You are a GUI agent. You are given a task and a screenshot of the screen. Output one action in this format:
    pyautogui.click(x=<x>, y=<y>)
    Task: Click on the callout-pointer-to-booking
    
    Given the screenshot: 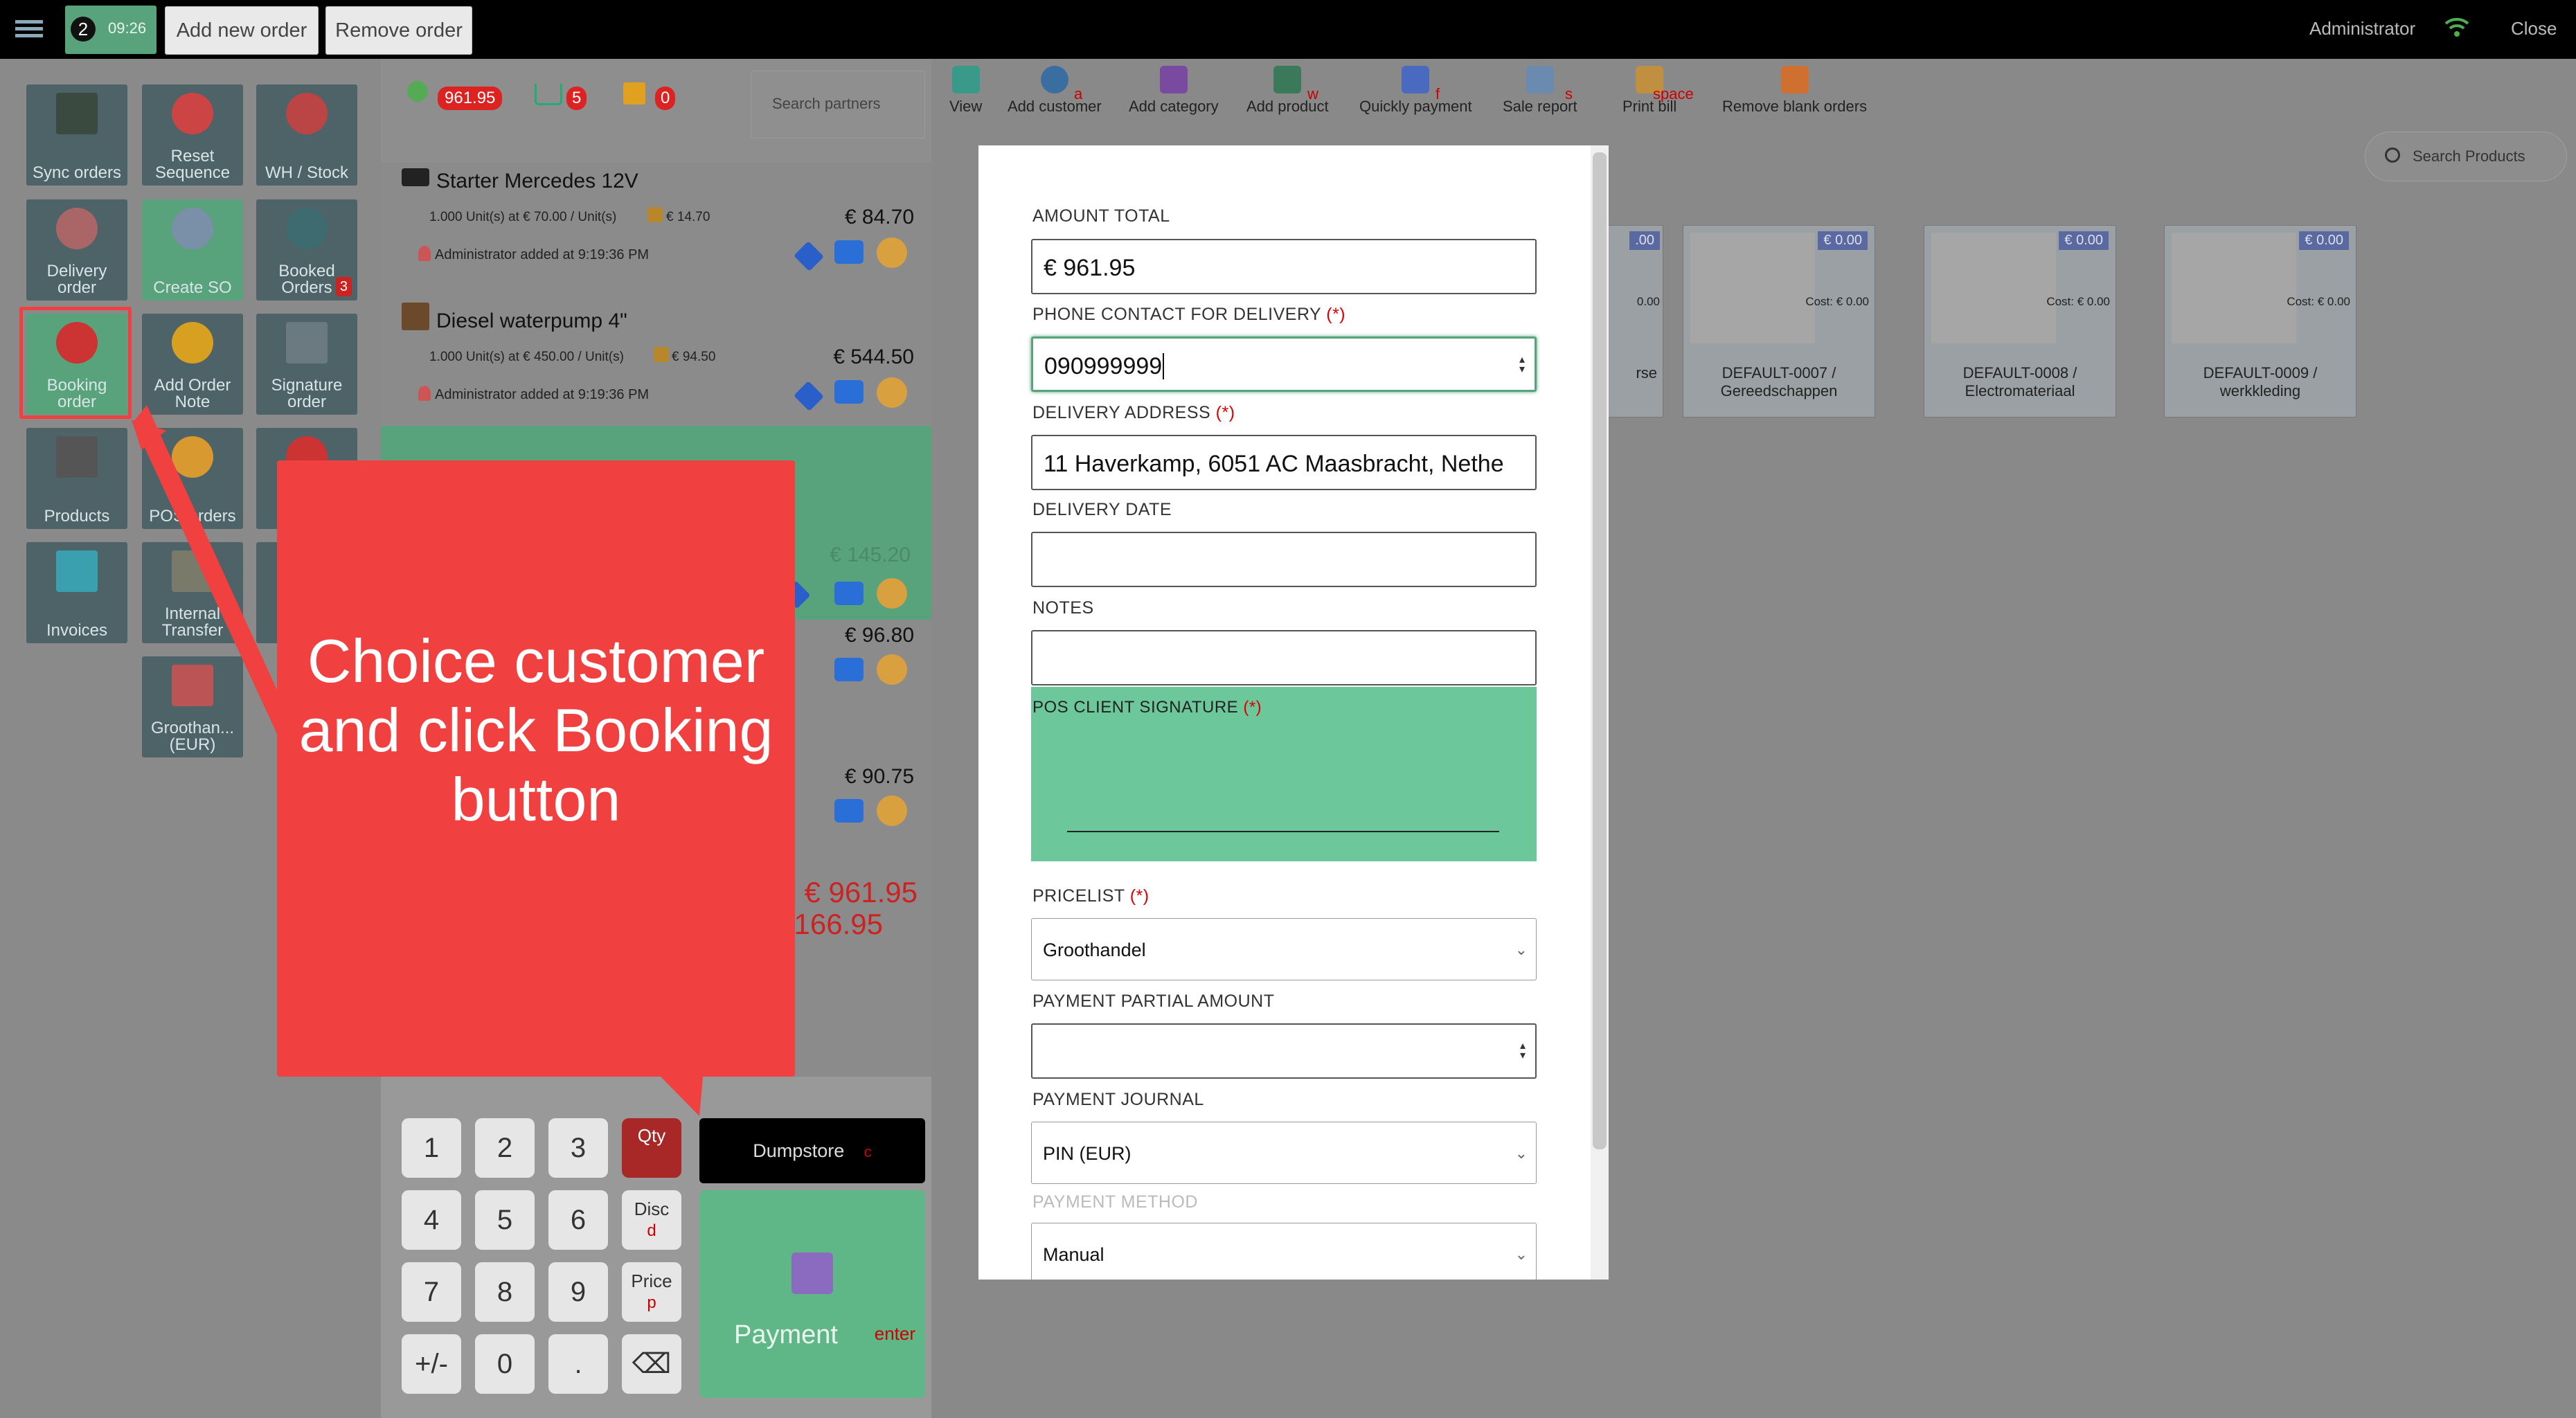 What is the action you would take?
    pyautogui.click(x=212, y=569)
    